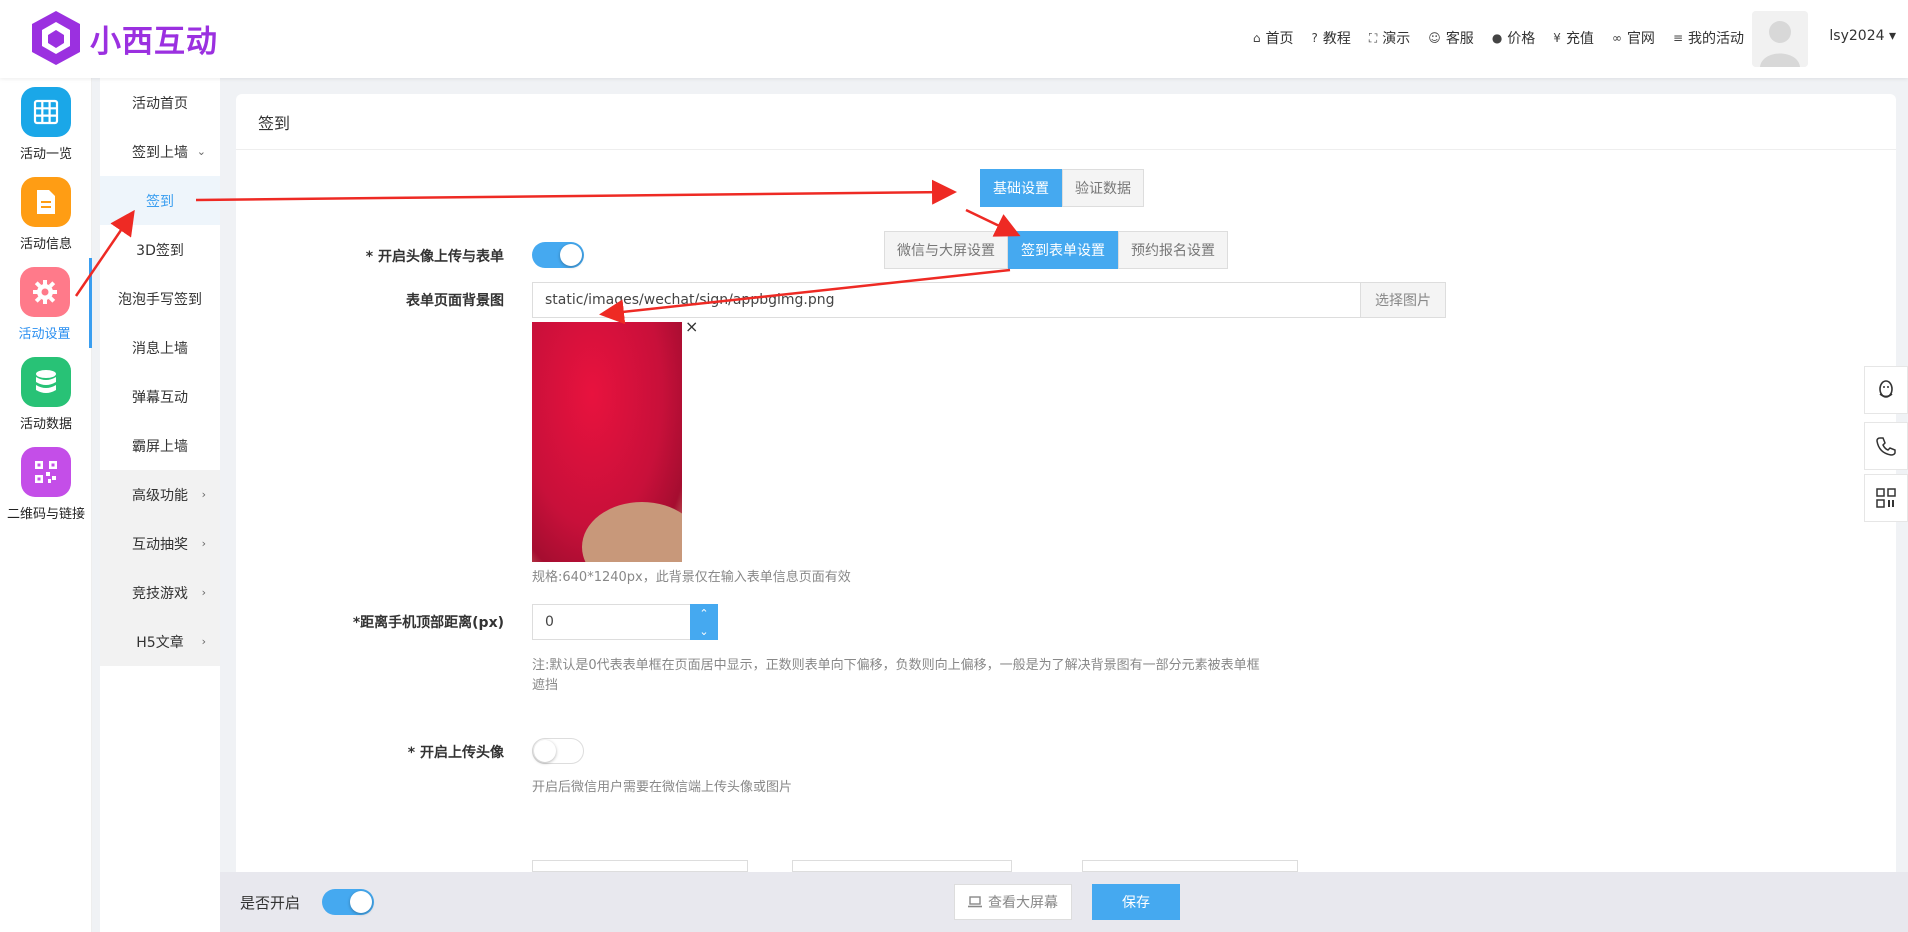  What do you see at coordinates (1256, 38) in the screenshot?
I see `home-icon: ⌂` at bounding box center [1256, 38].